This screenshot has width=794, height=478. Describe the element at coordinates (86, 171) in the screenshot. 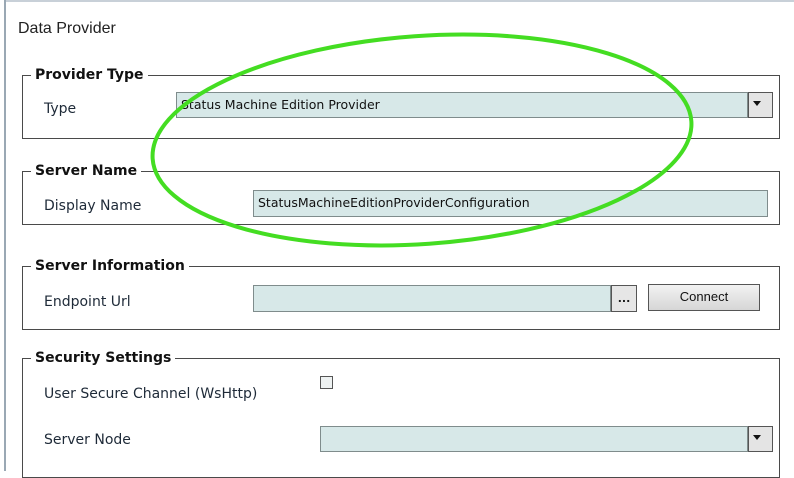

I see `server-name-legend: Server Name` at that location.